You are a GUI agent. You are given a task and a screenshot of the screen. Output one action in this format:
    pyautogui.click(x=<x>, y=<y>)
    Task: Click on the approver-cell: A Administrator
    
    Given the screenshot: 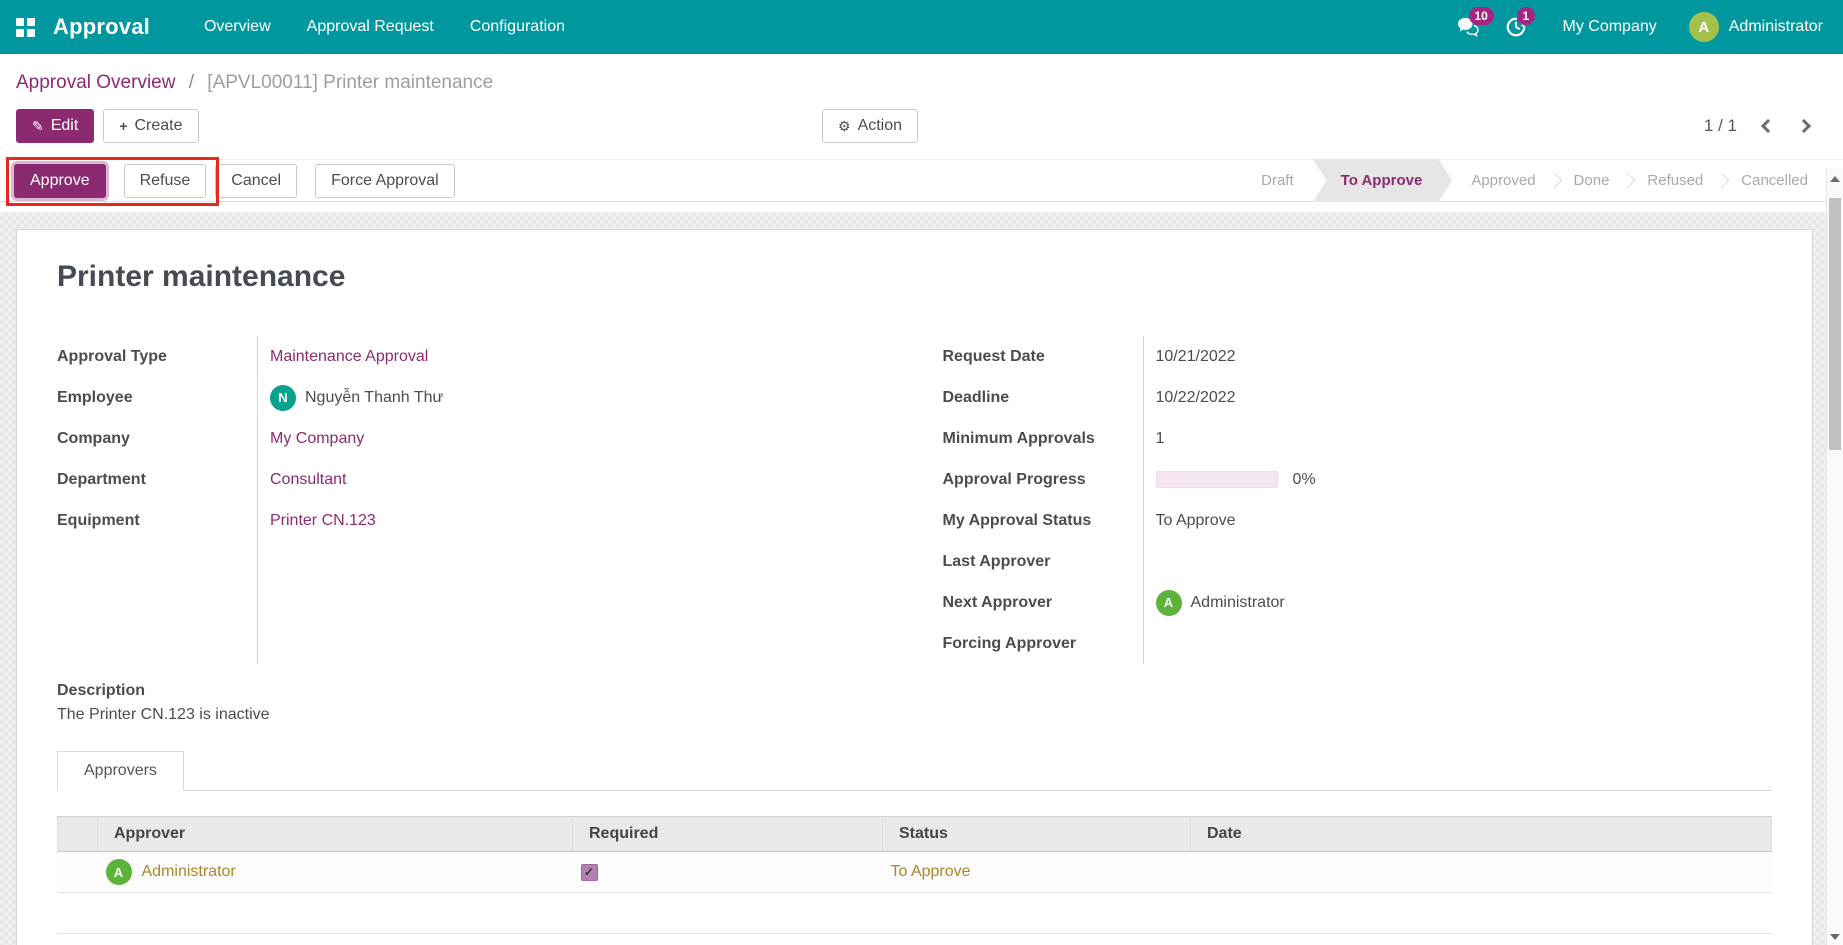 What is the action you would take?
    pyautogui.click(x=335, y=872)
    